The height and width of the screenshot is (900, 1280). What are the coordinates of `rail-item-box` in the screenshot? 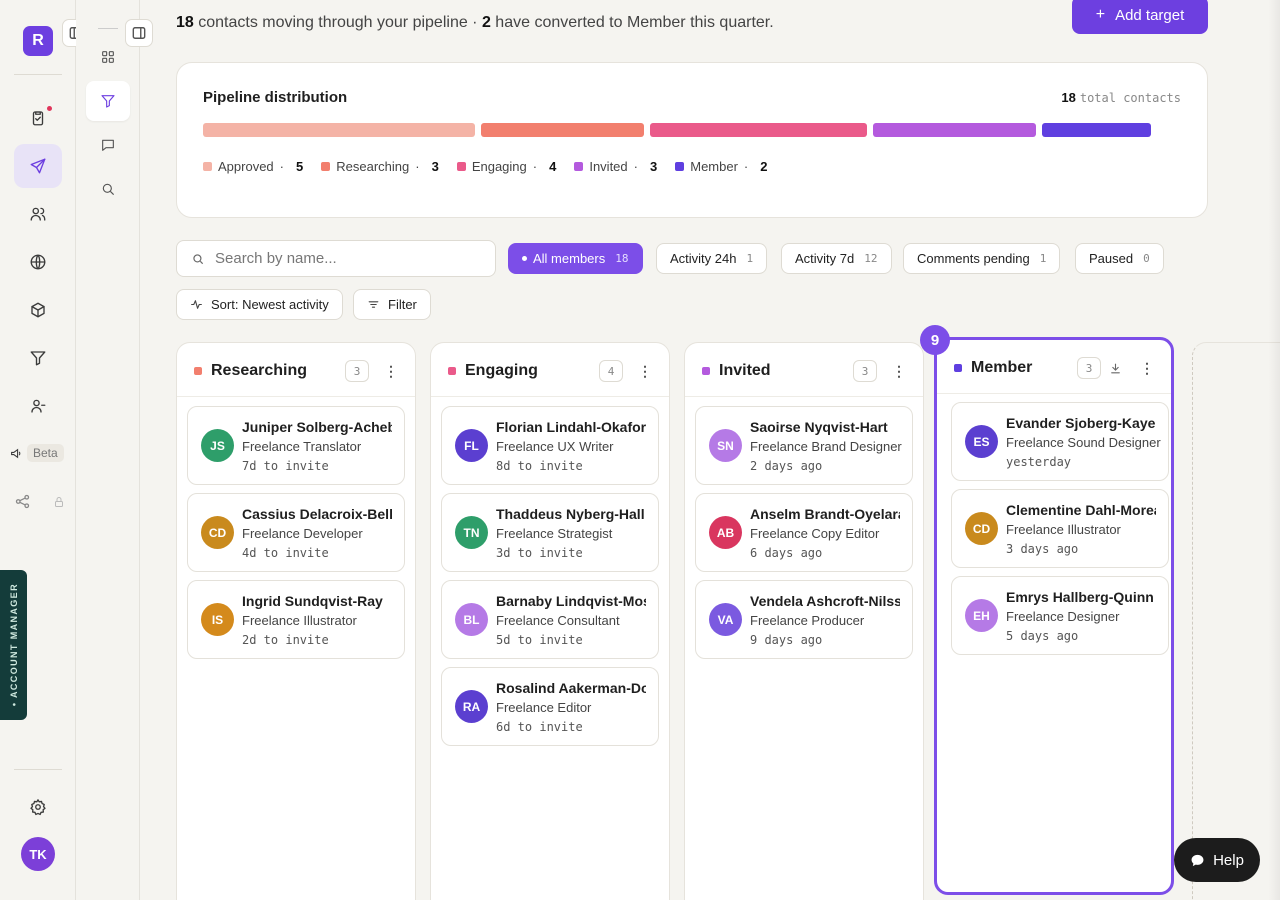 It's located at (38, 310).